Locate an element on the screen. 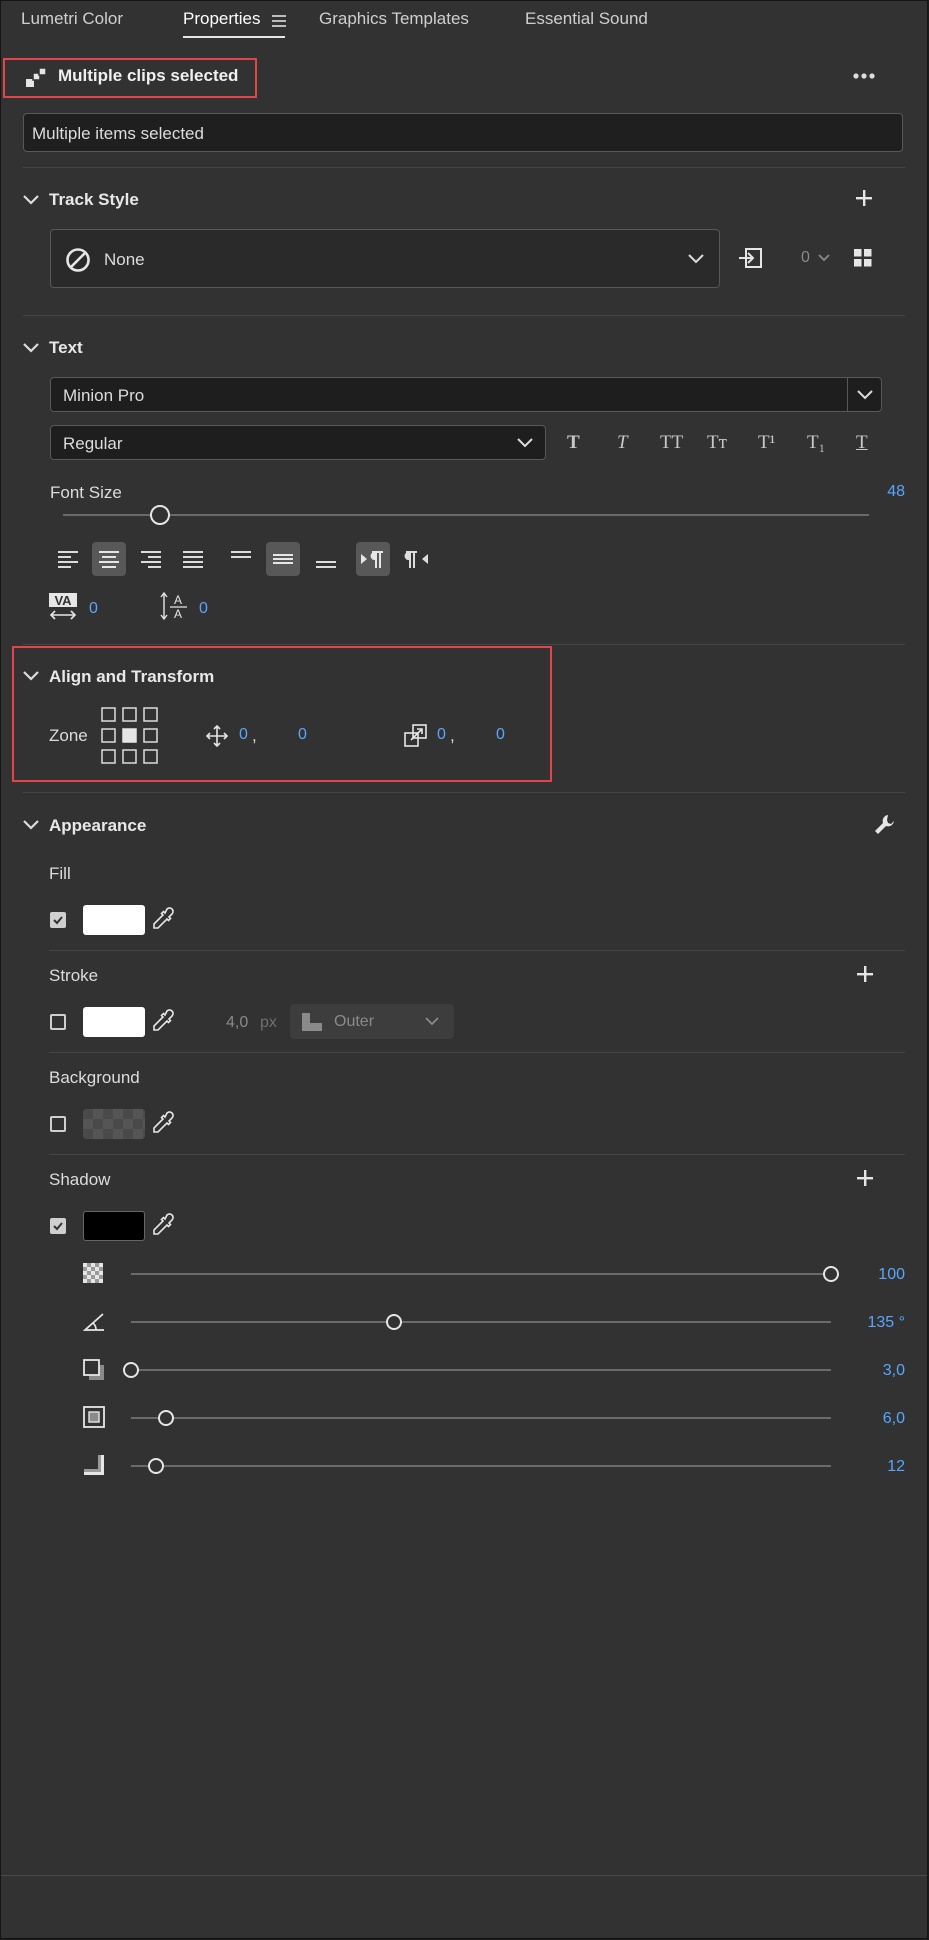 The height and width of the screenshot is (1940, 929). background-checkbox is located at coordinates (58, 1124).